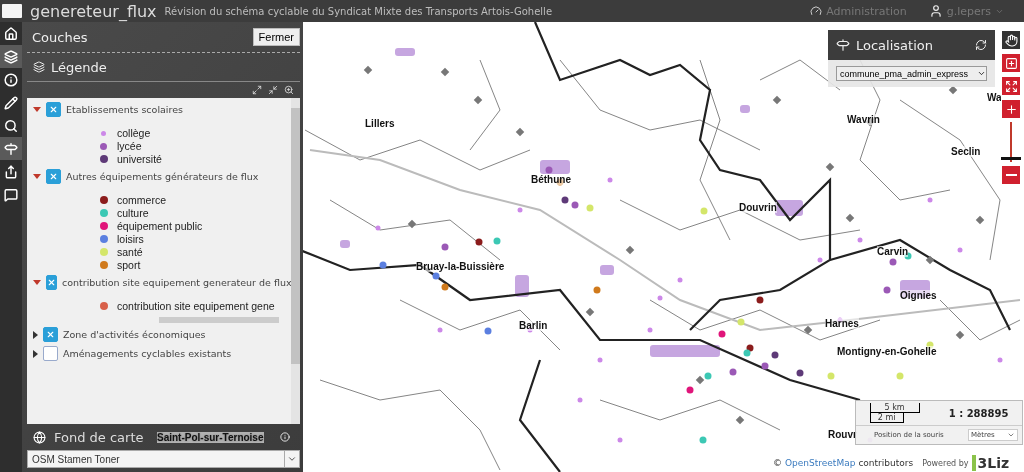 The width and height of the screenshot is (1024, 472). I want to click on scale-ratio: 1 : 288895, so click(978, 413).